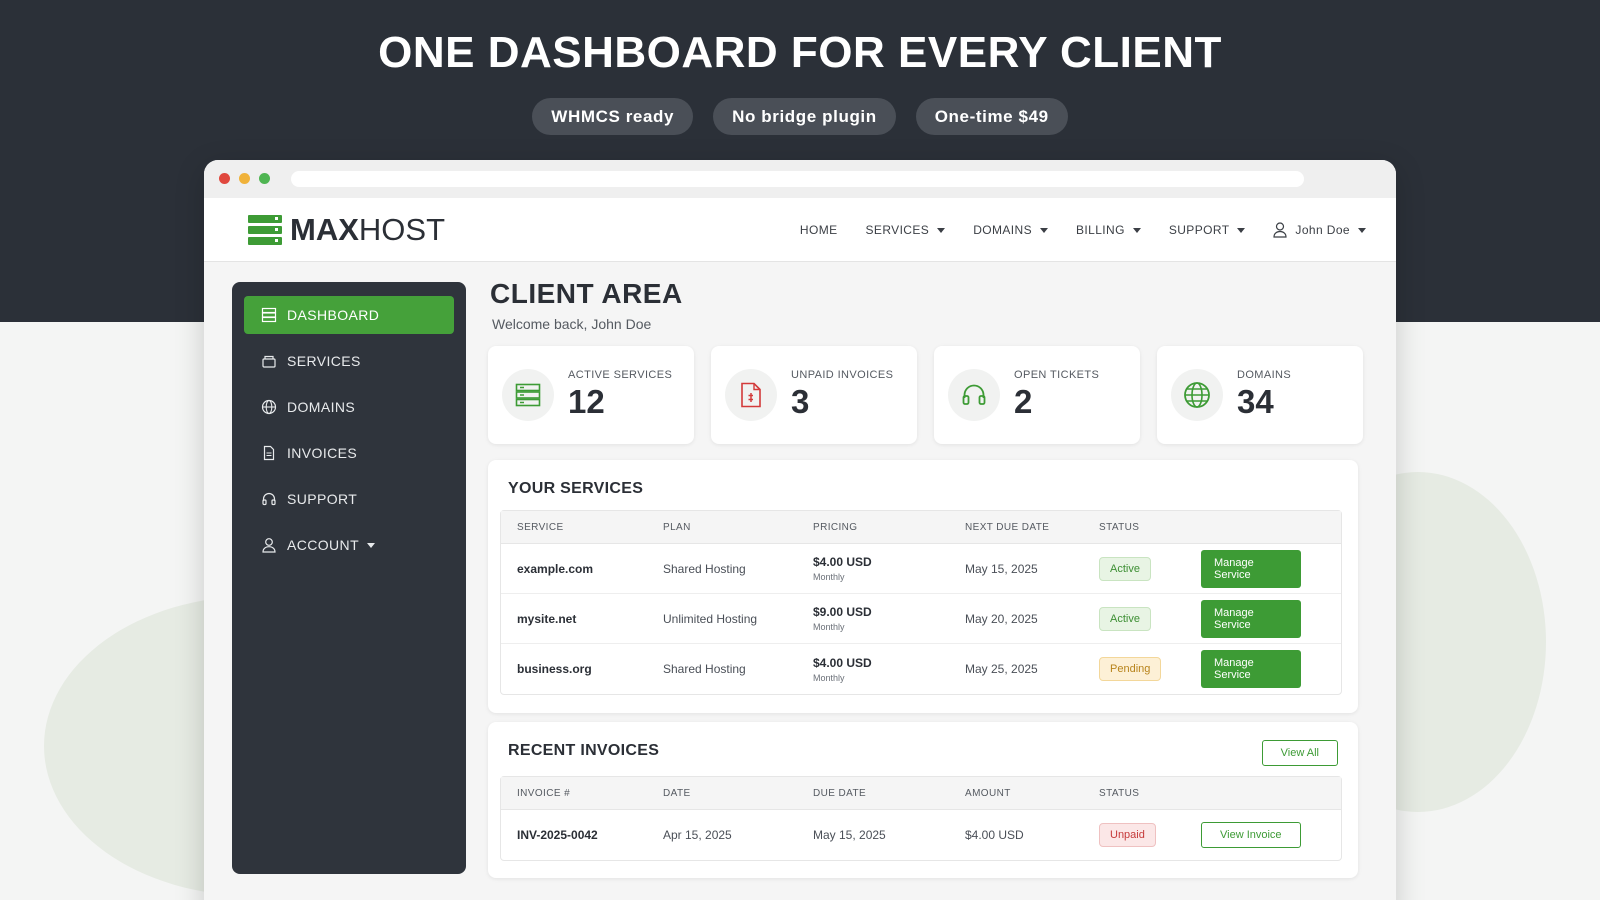 This screenshot has height=900, width=1600. I want to click on welcome-message: Welcome back, John Doe, so click(572, 324).